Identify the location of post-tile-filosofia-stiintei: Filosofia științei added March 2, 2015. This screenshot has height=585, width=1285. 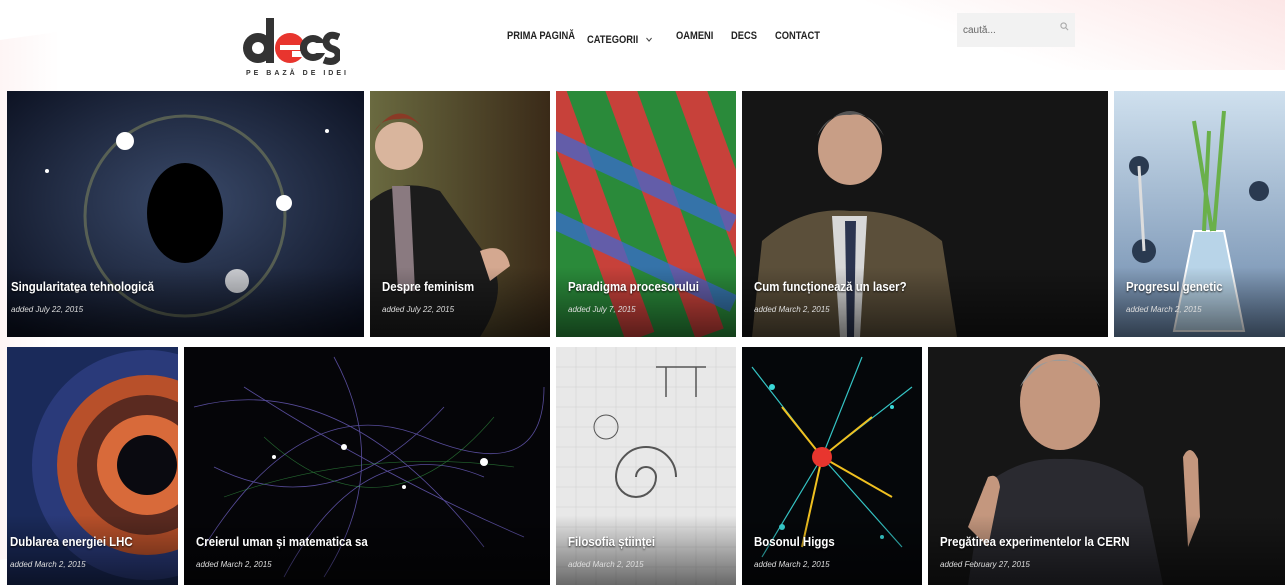
(646, 466).